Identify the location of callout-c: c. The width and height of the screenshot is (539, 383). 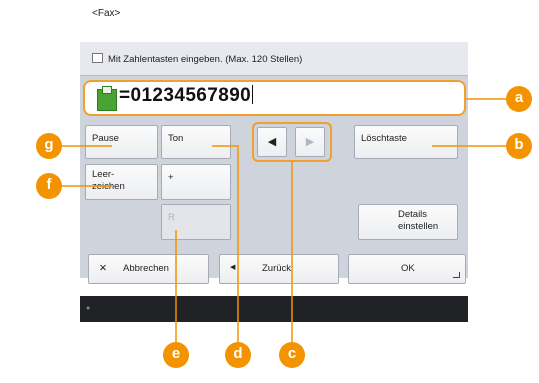
(292, 355).